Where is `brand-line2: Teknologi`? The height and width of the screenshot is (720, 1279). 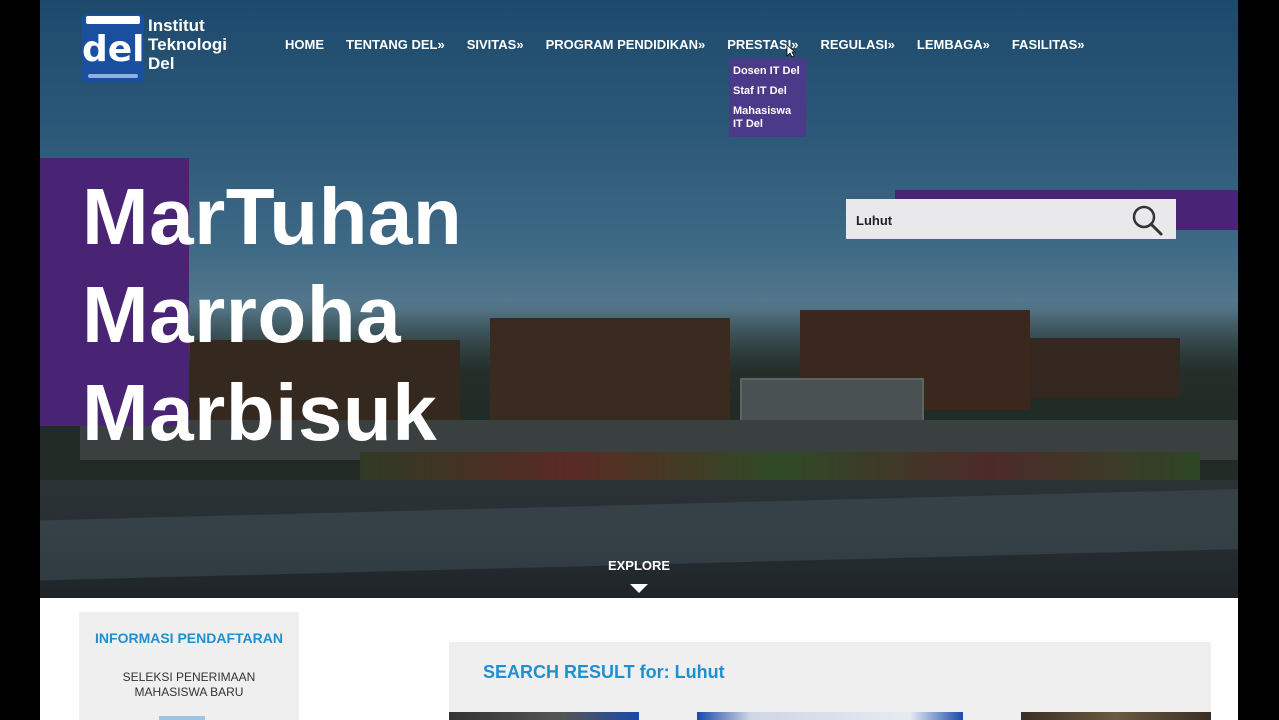
brand-line2: Teknologi is located at coordinates (188, 44).